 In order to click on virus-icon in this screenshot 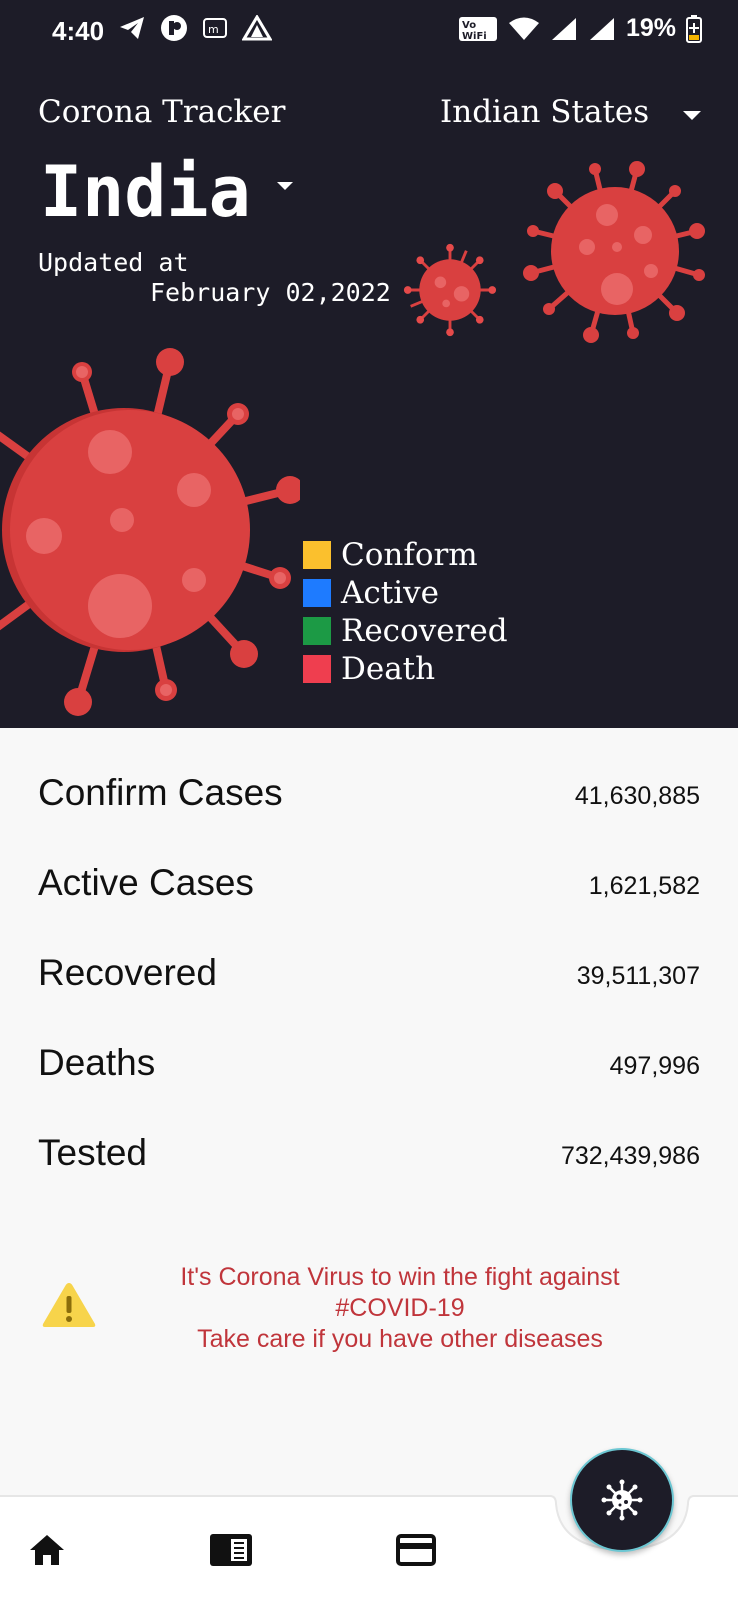, I will do `click(622, 1500)`.